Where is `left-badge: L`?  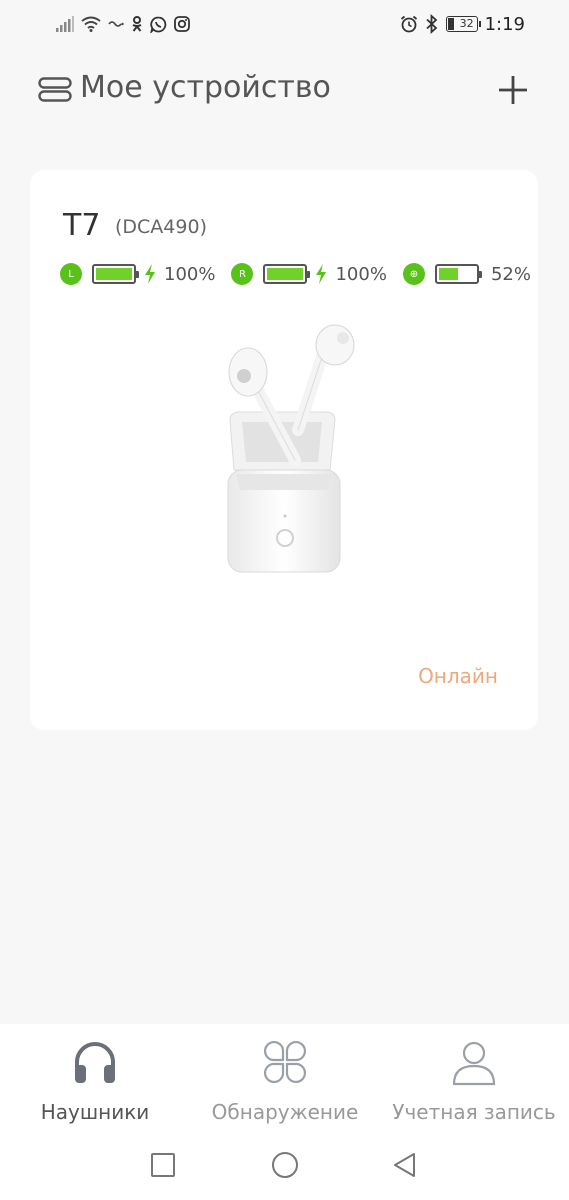 left-badge: L is located at coordinates (71, 274).